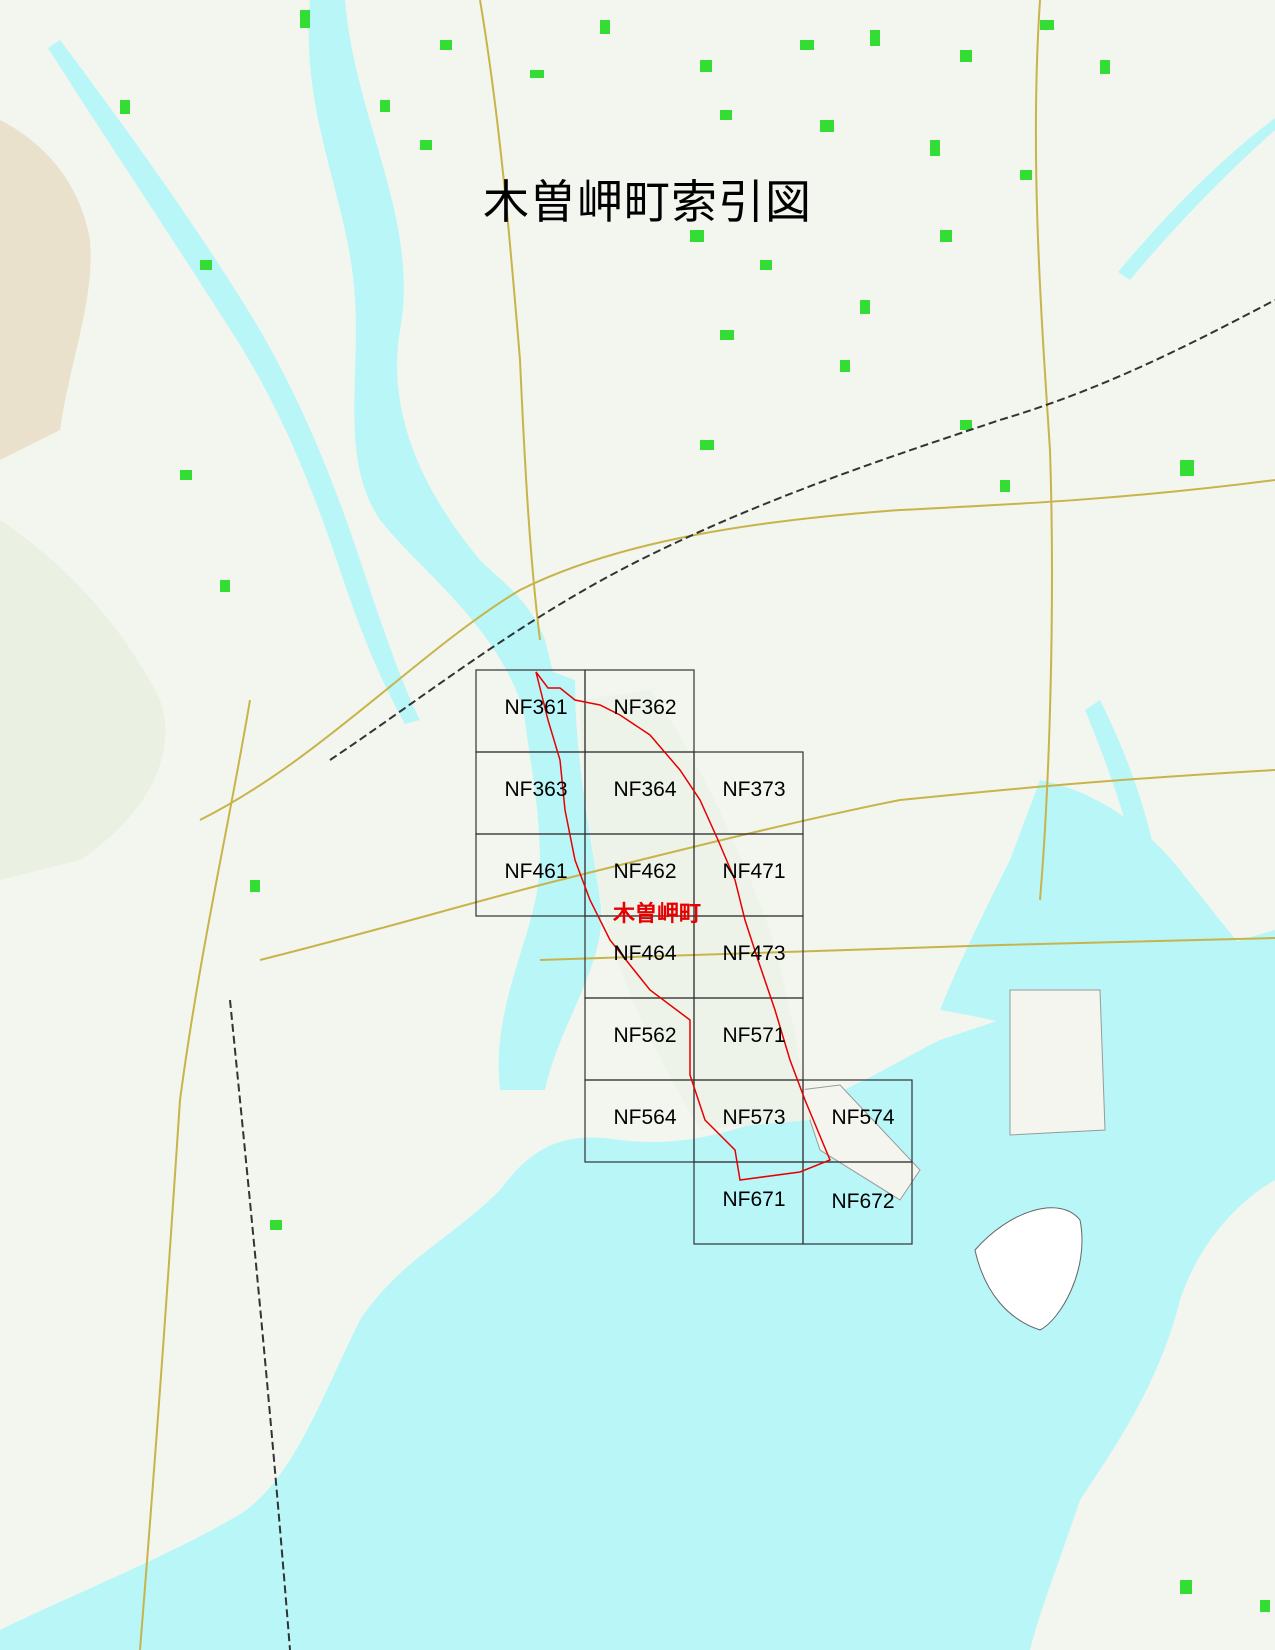 The image size is (1275, 1650). What do you see at coordinates (645, 954) in the screenshot?
I see `sheet-label-nf464: NF464` at bounding box center [645, 954].